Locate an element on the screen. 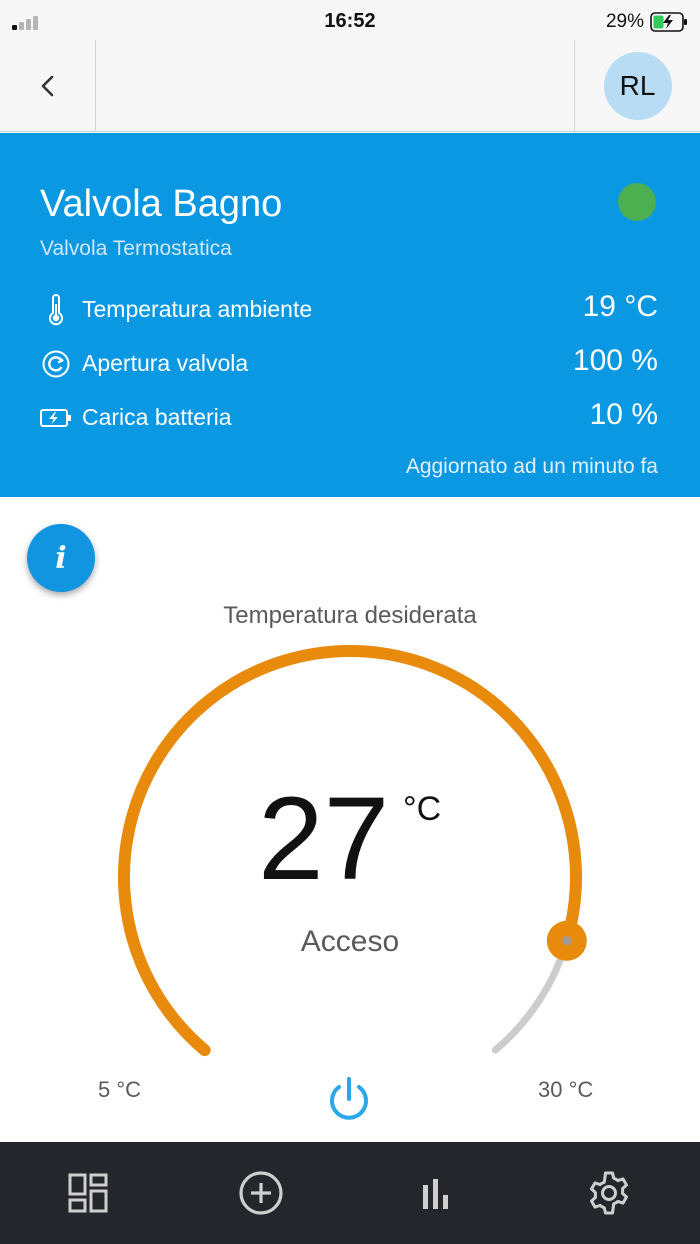  nav-add-button is located at coordinates (261, 1193).